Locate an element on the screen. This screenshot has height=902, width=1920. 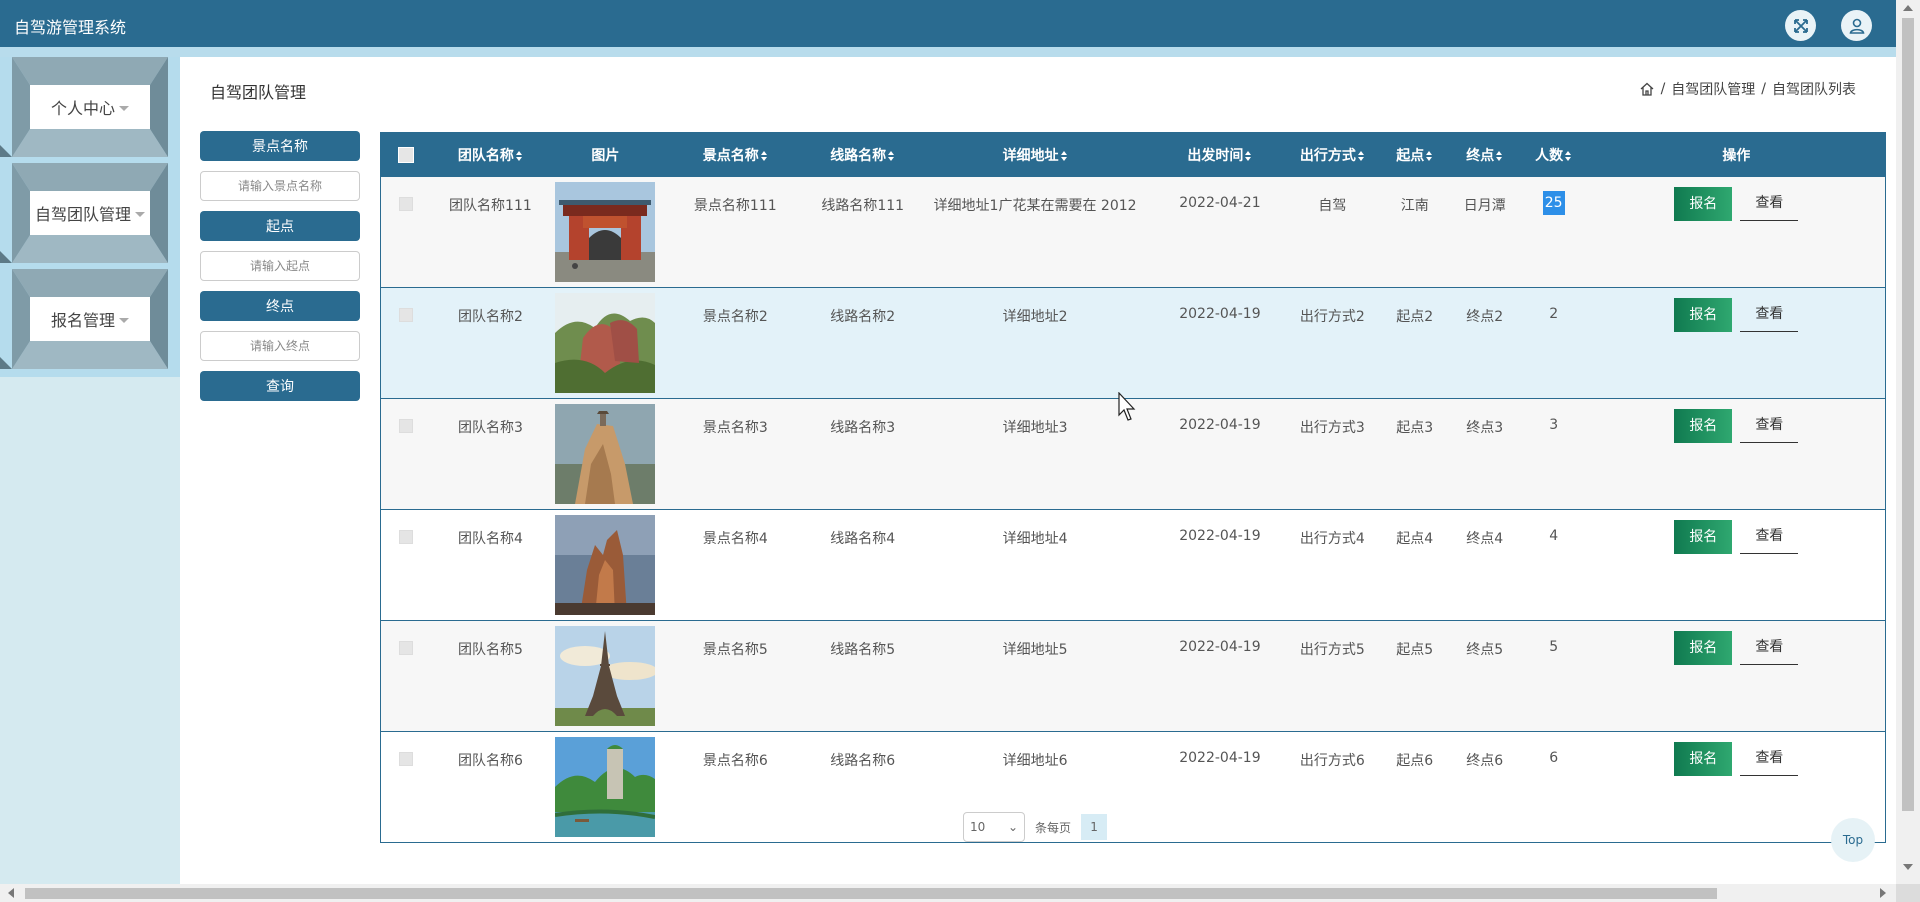
vertical-scroll-thumb is located at coordinates (1908, 414).